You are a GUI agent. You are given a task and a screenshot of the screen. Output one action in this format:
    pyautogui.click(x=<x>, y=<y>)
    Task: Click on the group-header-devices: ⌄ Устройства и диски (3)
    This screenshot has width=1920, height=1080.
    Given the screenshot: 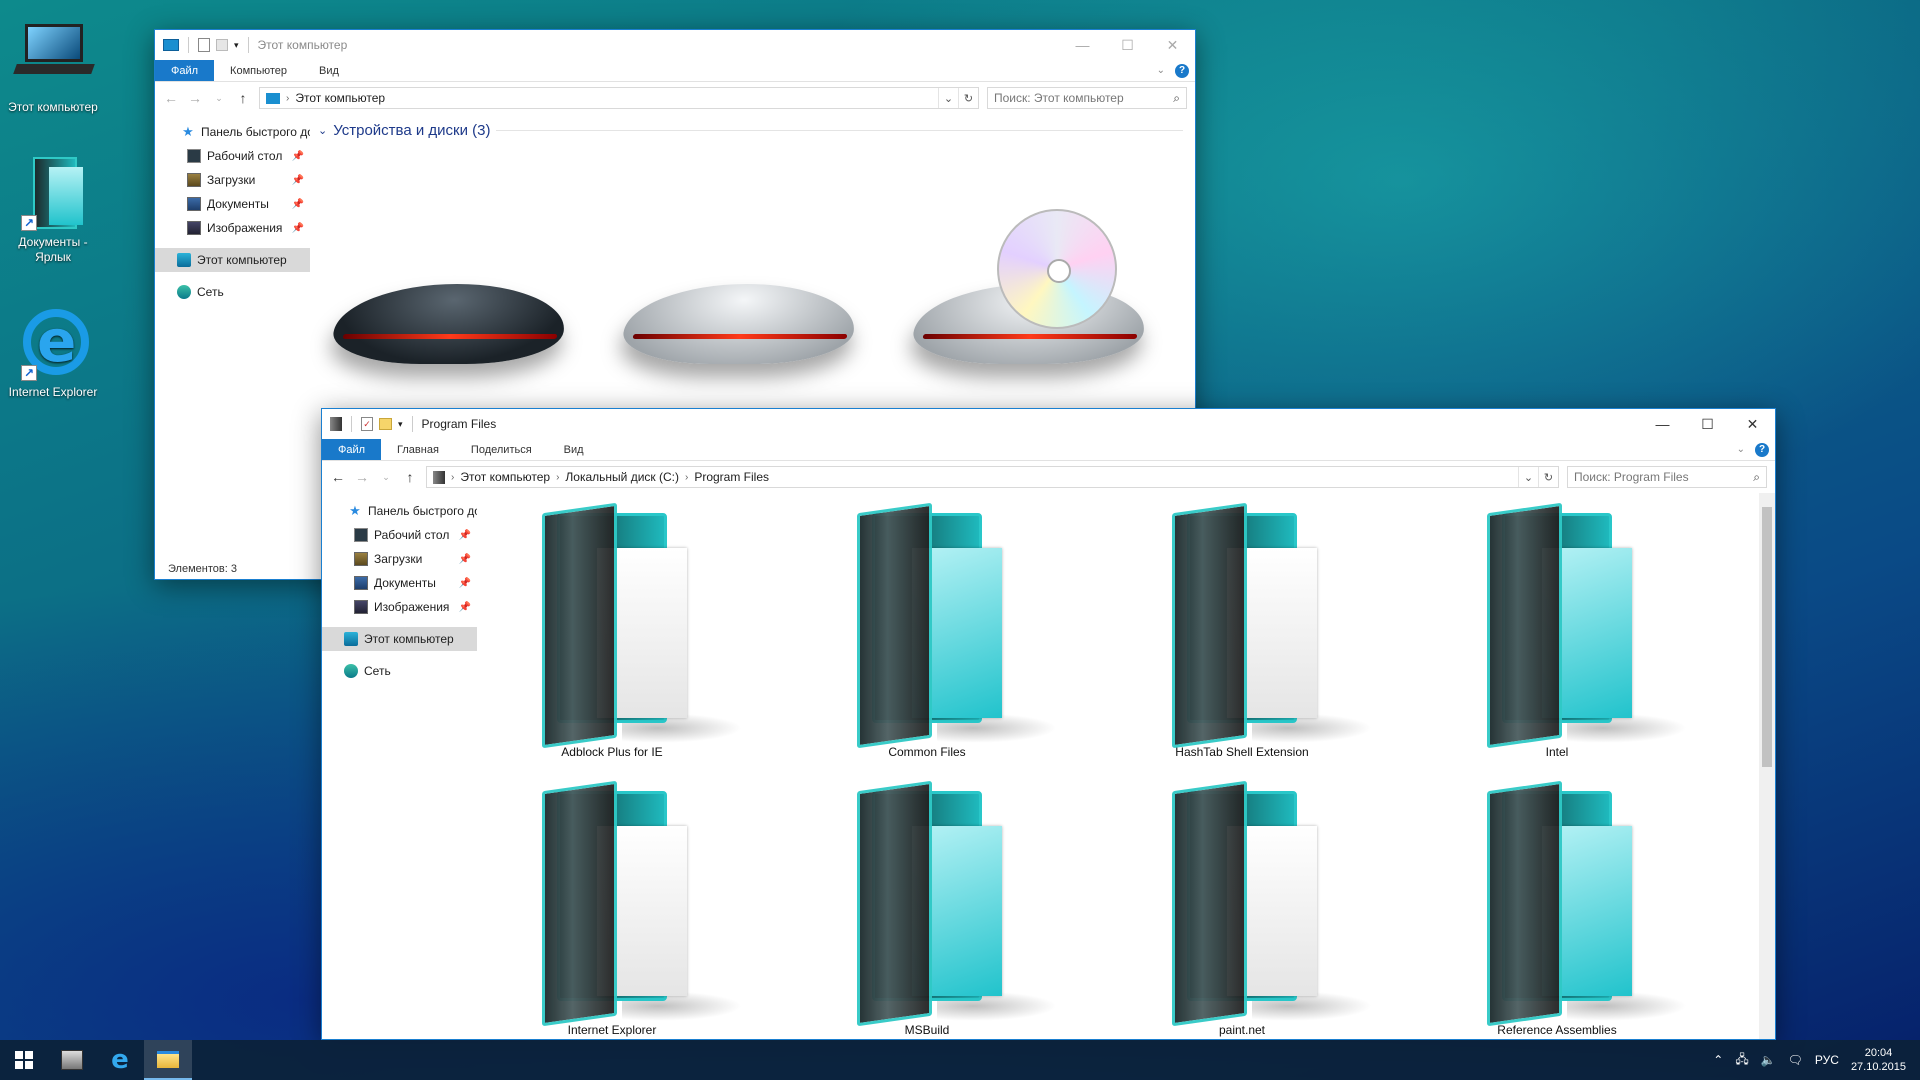 What is the action you would take?
    pyautogui.click(x=756, y=130)
    